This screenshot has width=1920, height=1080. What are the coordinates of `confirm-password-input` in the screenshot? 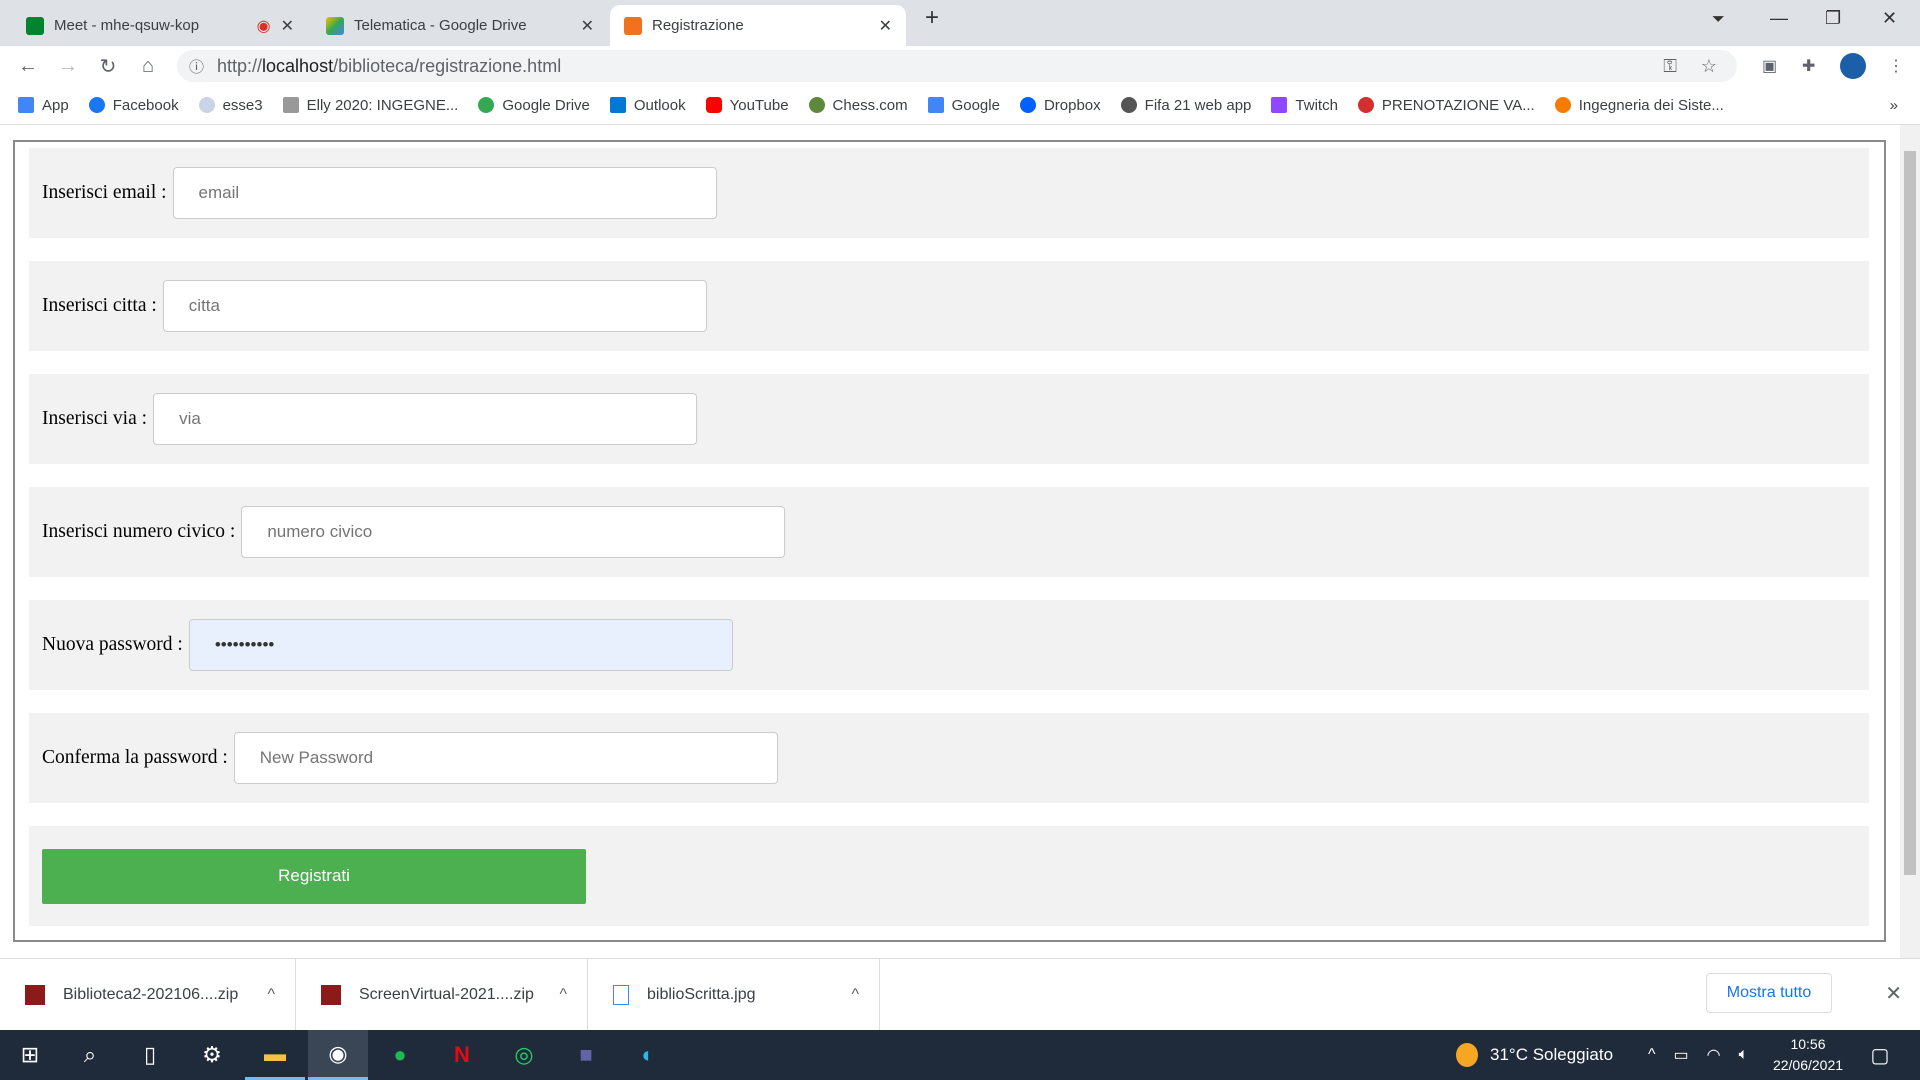 It's located at (505, 758).